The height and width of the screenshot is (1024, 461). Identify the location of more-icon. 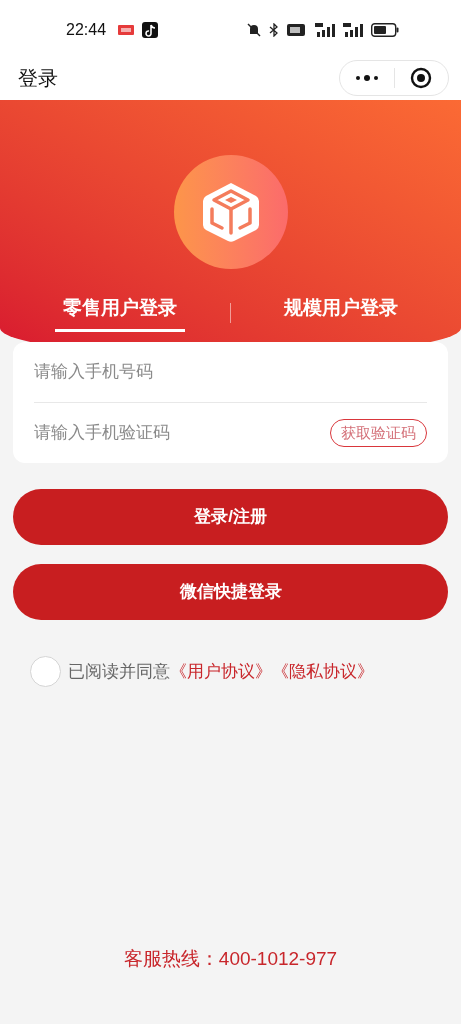
(366, 78).